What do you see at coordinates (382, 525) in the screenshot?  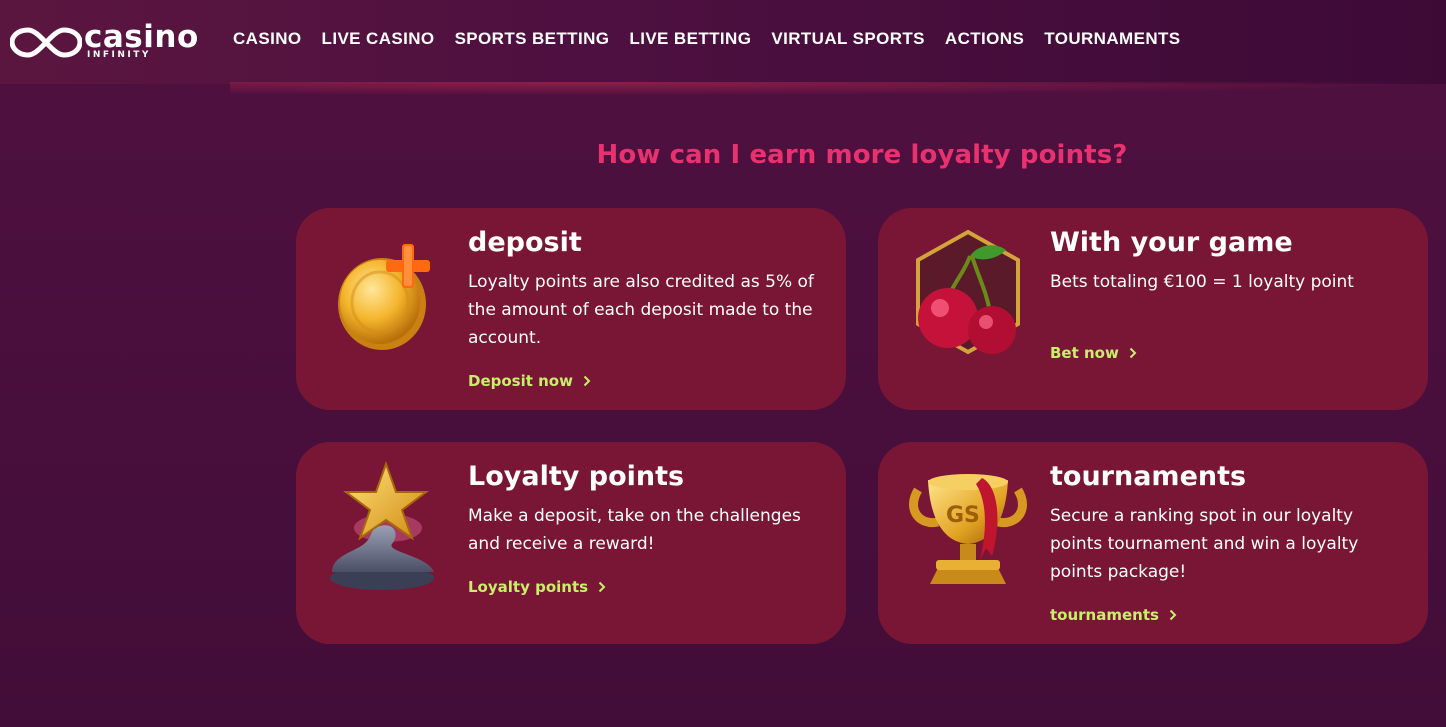 I see `star-trophy-icon` at bounding box center [382, 525].